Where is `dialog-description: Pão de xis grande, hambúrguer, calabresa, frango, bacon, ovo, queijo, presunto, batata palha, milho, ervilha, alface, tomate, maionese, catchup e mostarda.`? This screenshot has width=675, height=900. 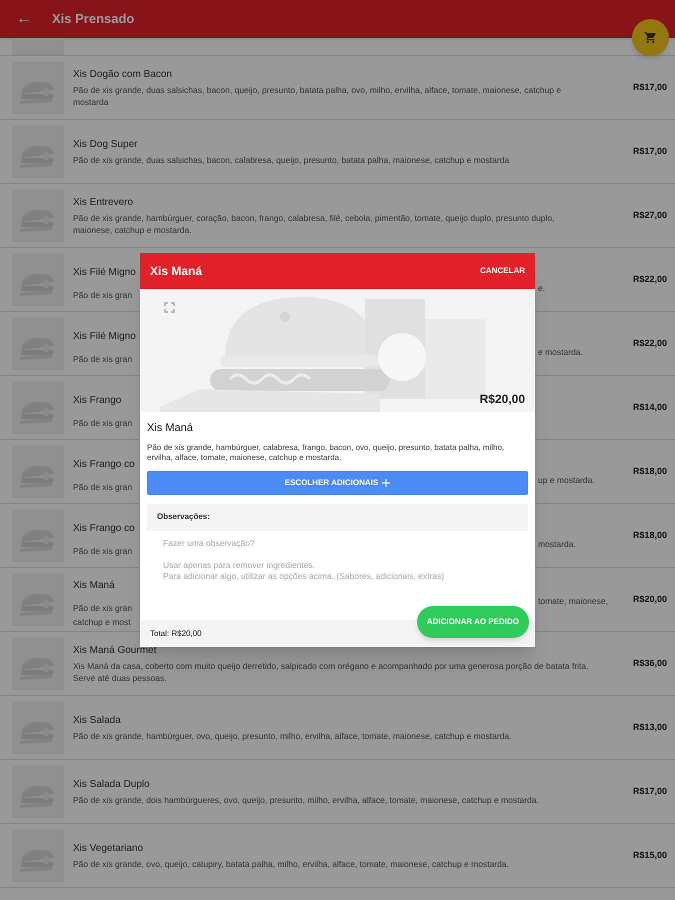
dialog-description: Pão de xis grande, hambúrguer, calabresa, frango, bacon, ovo, queijo, presunto, batata palha, milho, ervilha, alface, tomate, maionese, catchup e mostarda. is located at coordinates (326, 452).